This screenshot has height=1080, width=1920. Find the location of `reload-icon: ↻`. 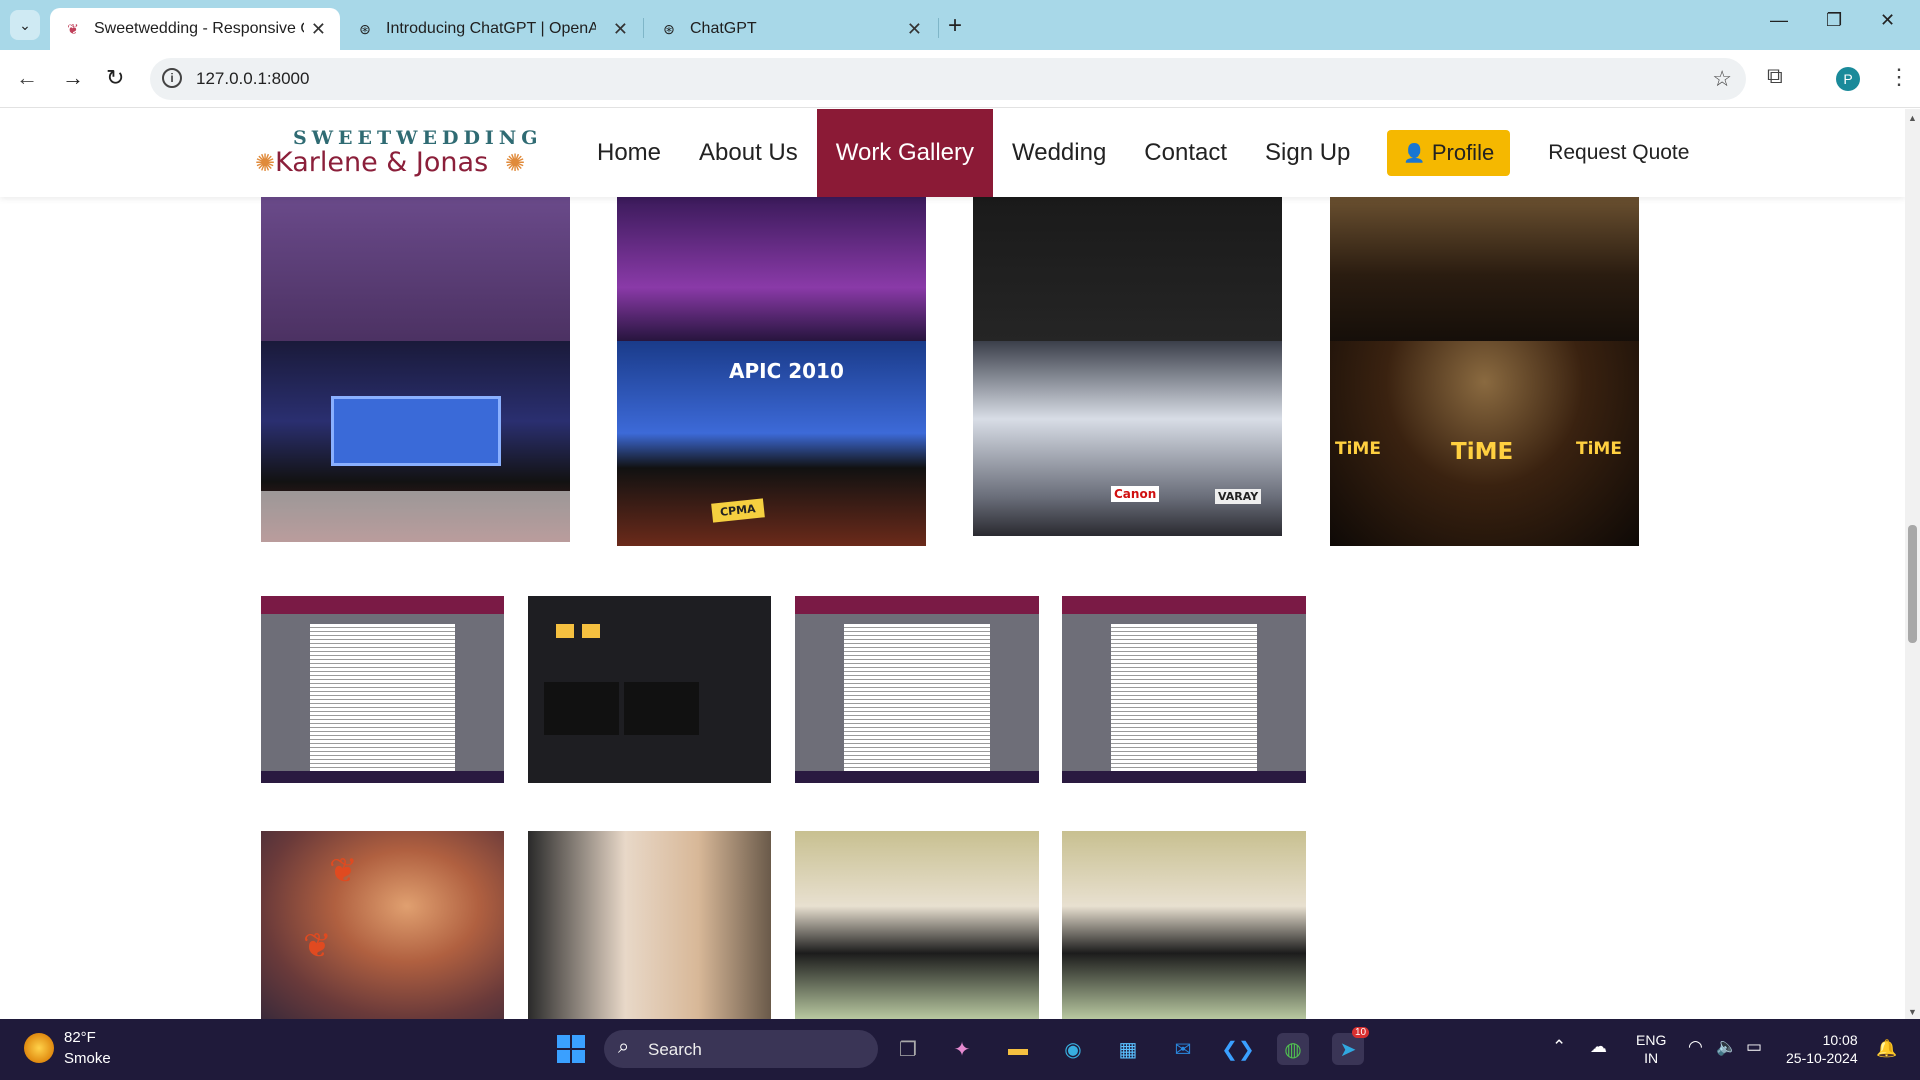

reload-icon: ↻ is located at coordinates (115, 78).